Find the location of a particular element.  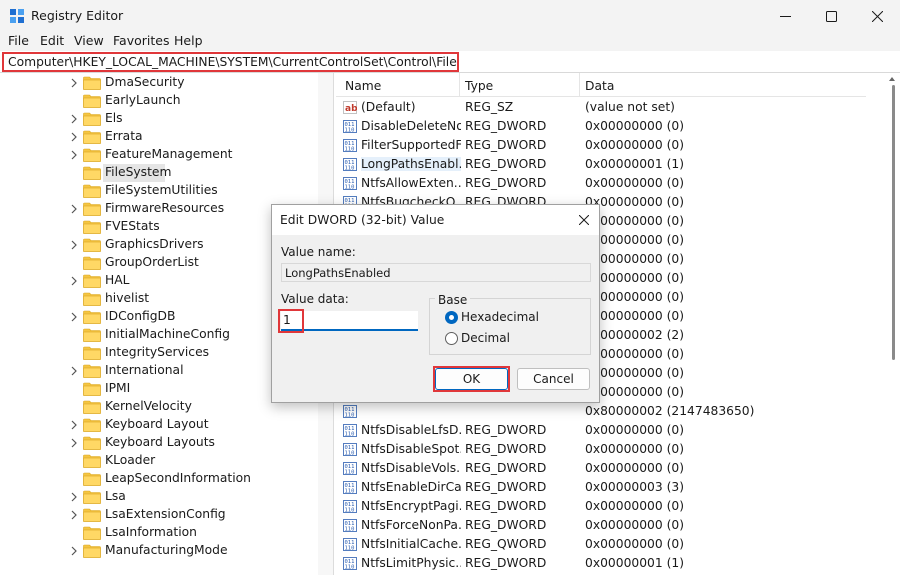

tree-item: FileSystem is located at coordinates (159, 173).